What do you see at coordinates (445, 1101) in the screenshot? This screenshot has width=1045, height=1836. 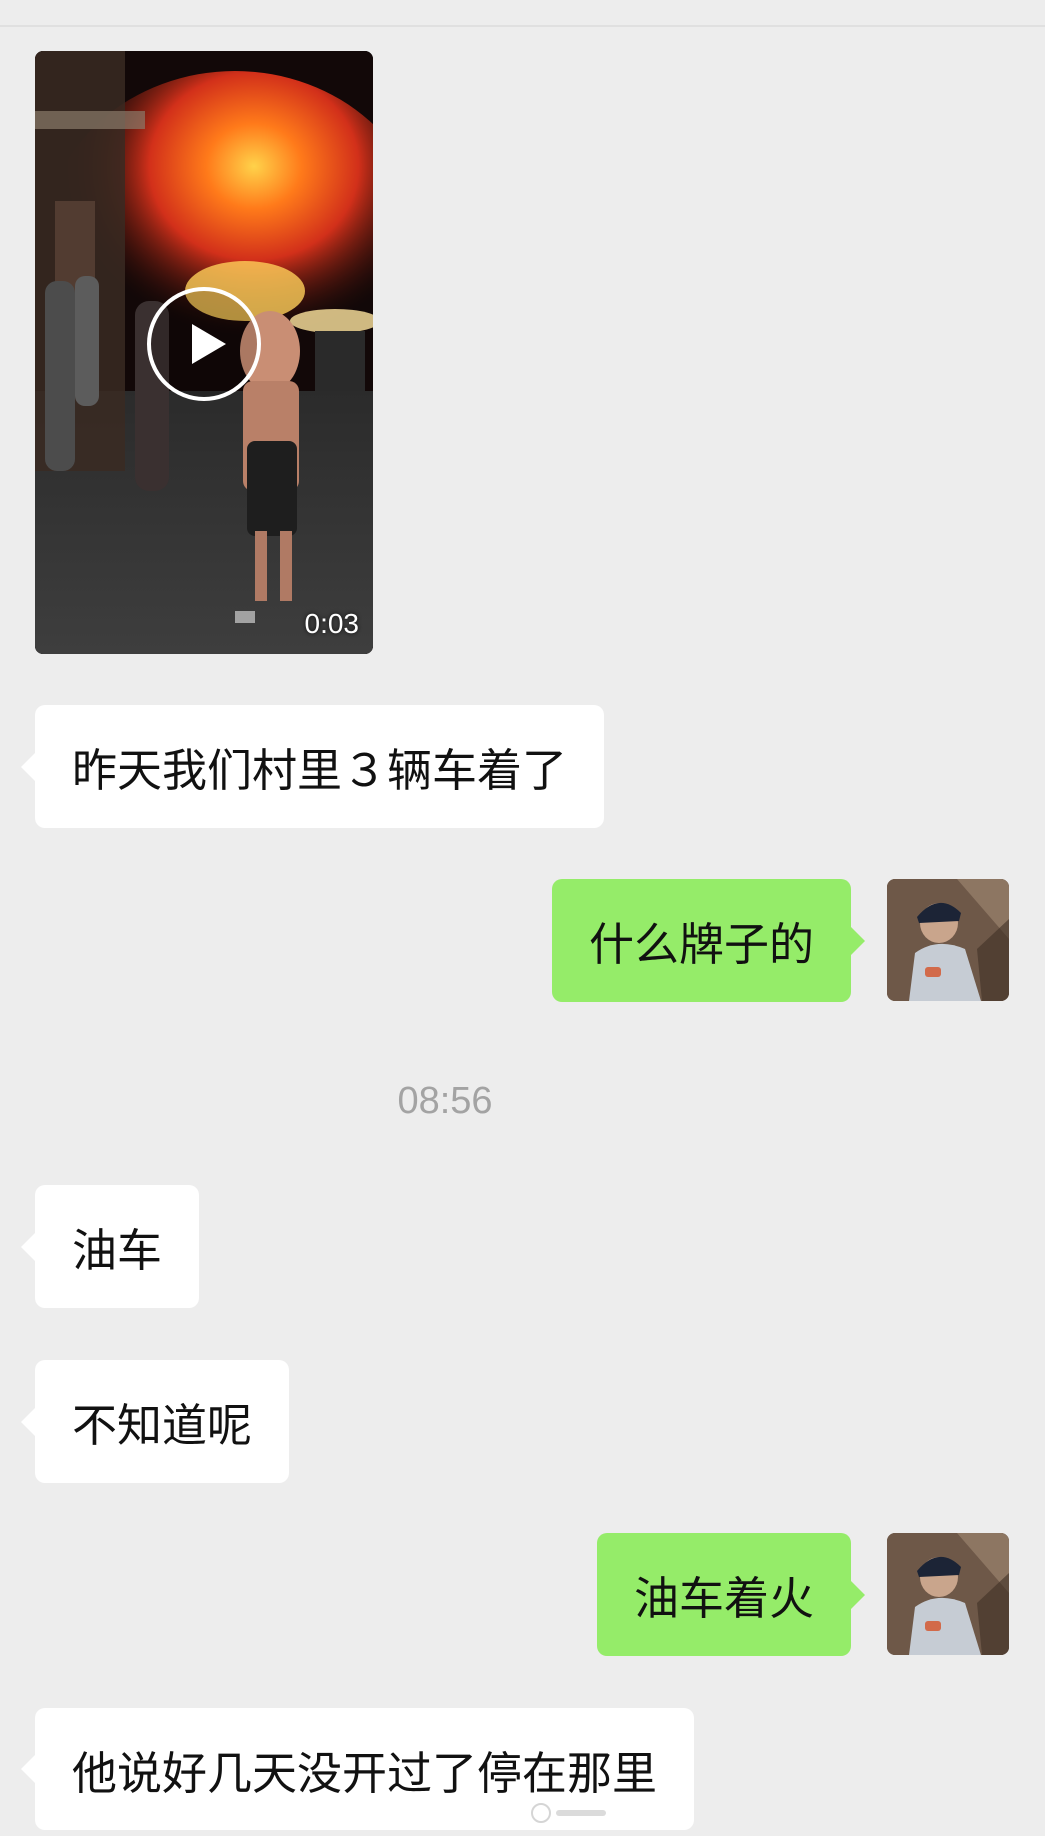 I see `chat-timestamp: 08:56` at bounding box center [445, 1101].